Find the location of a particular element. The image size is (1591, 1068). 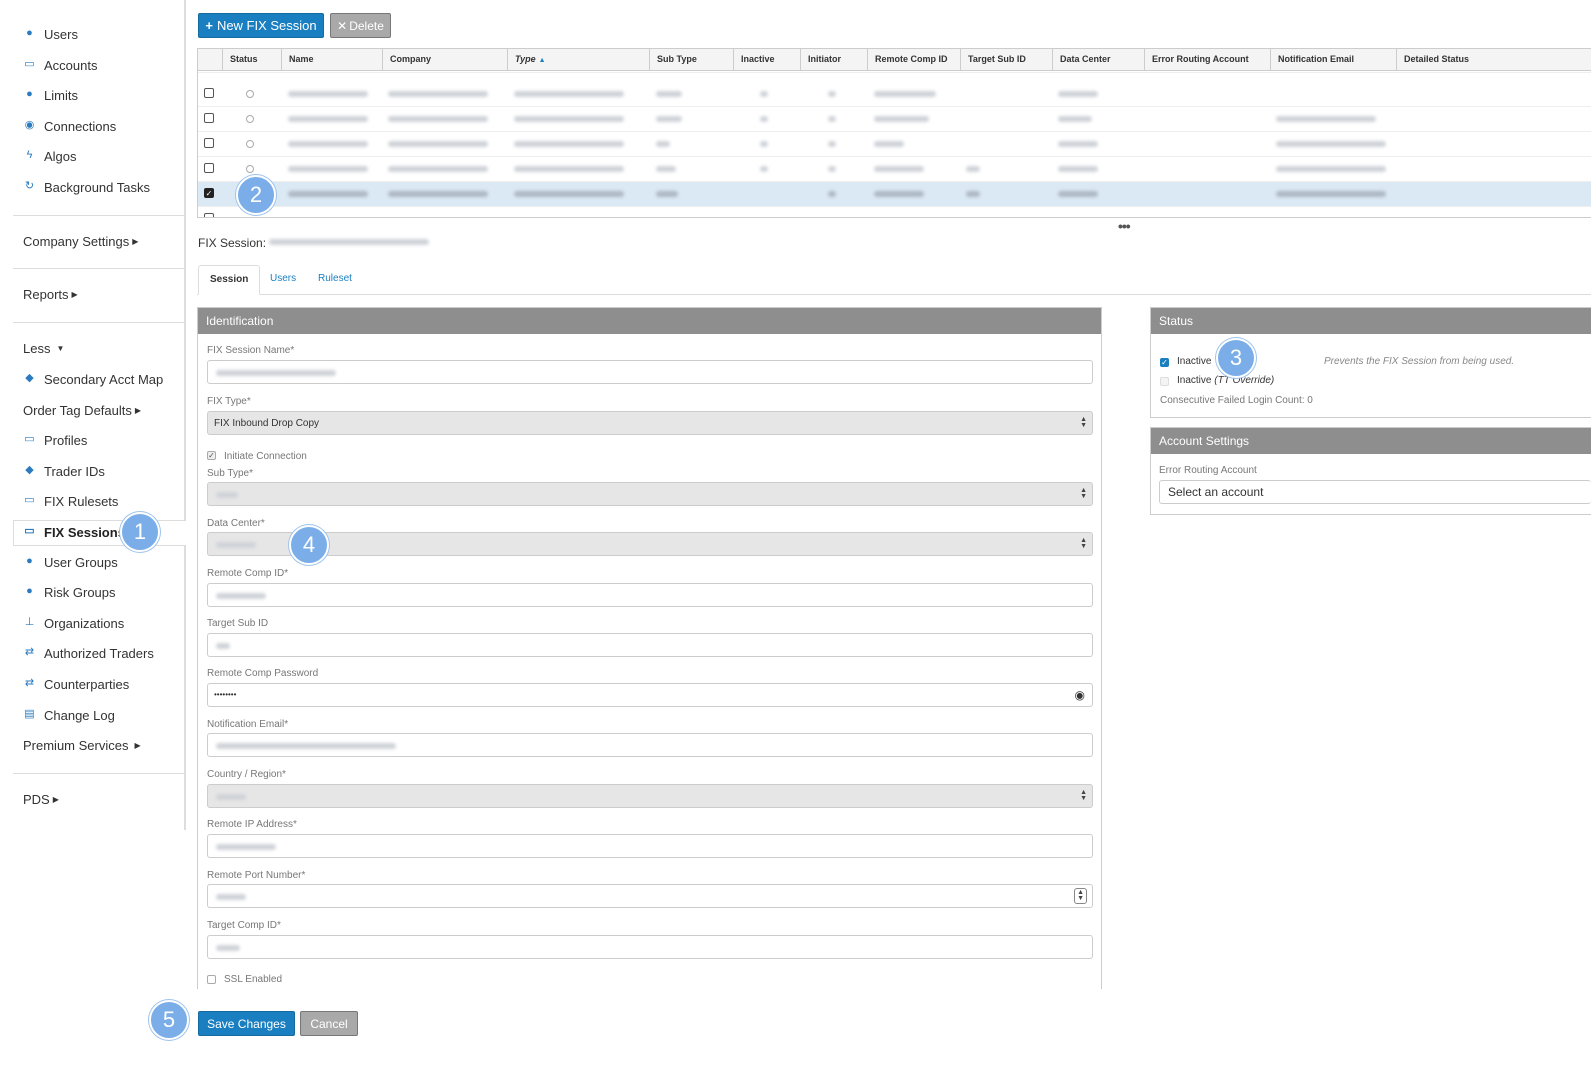

sidebar-item-change-log: ▤ Change Log is located at coordinates (69, 715).